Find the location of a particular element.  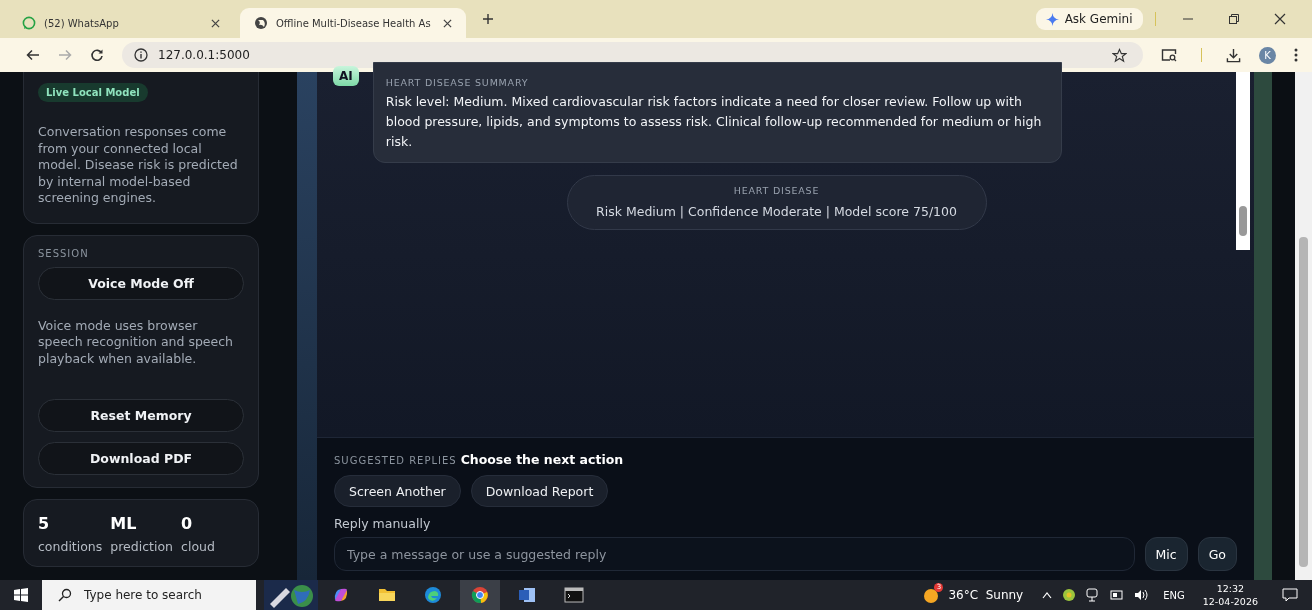

battery-icon is located at coordinates (1116, 595).